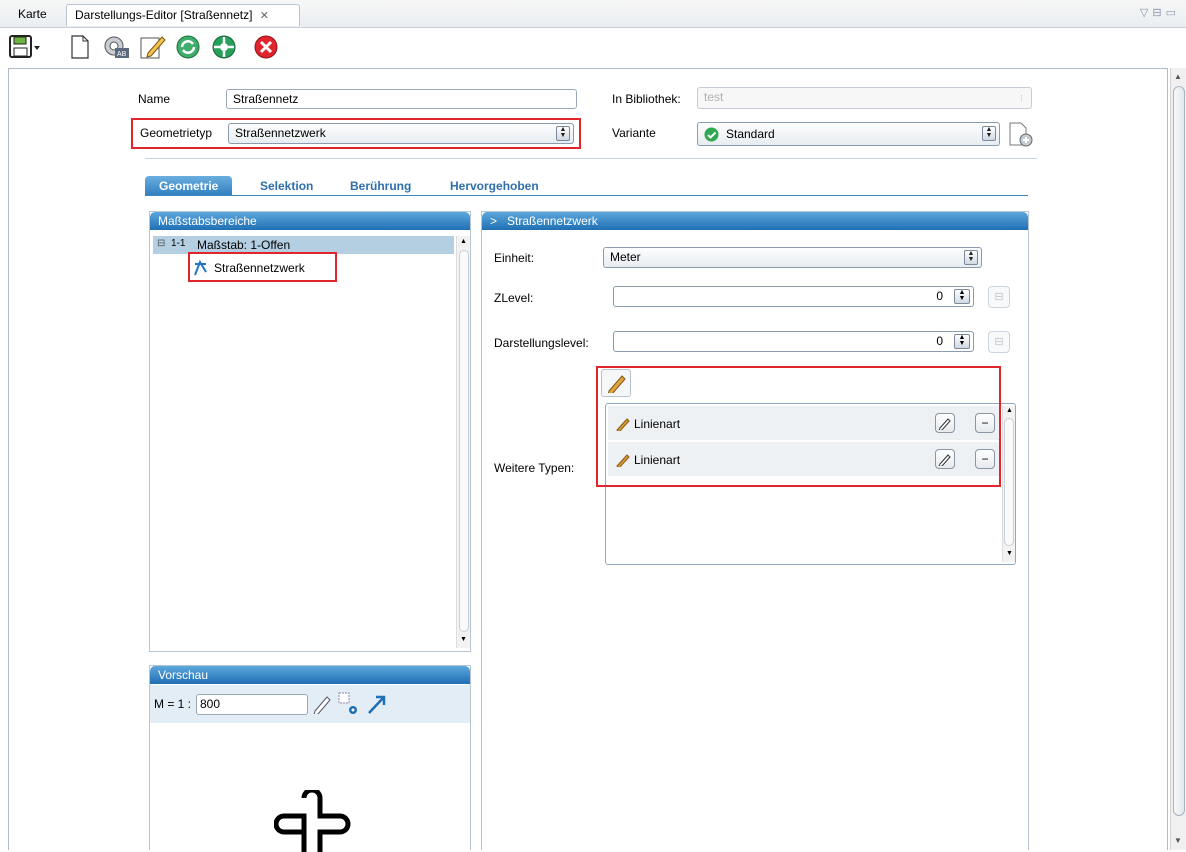 This screenshot has width=1186, height=852. I want to click on variant-value: Standard, so click(750, 134).